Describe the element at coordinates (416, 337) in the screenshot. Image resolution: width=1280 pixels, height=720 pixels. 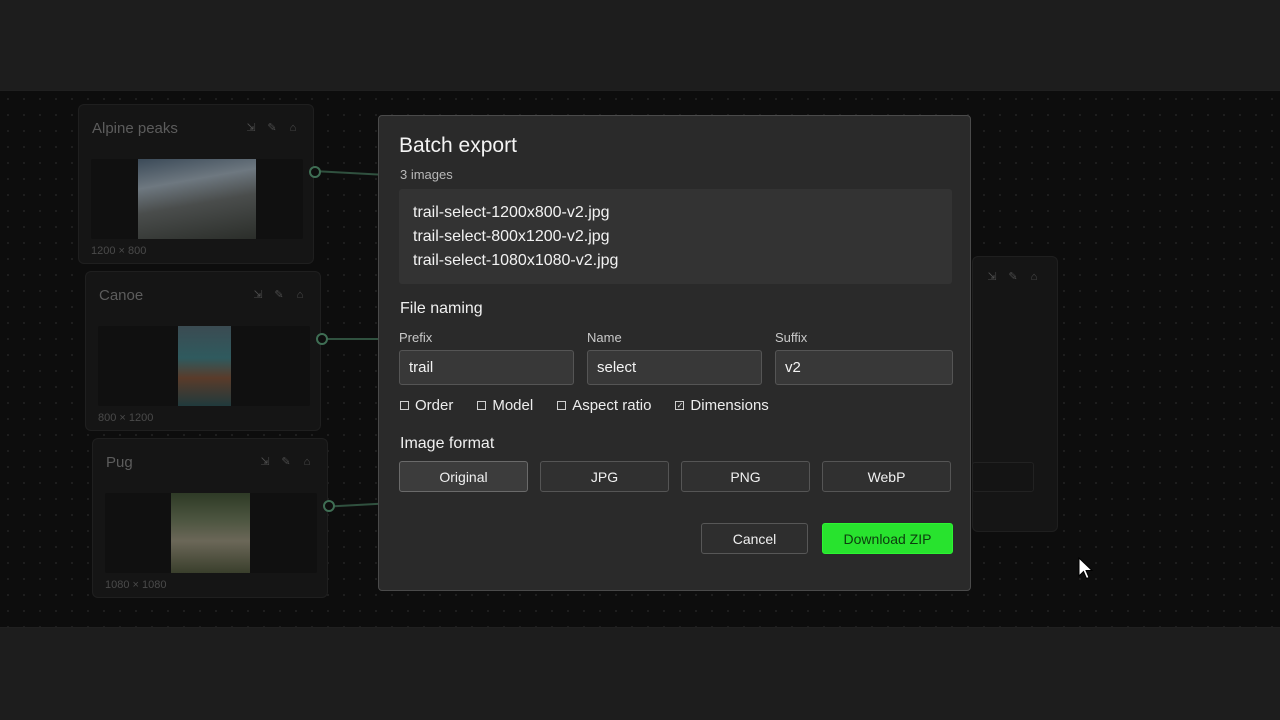
I see `prefix-label: Prefix` at that location.